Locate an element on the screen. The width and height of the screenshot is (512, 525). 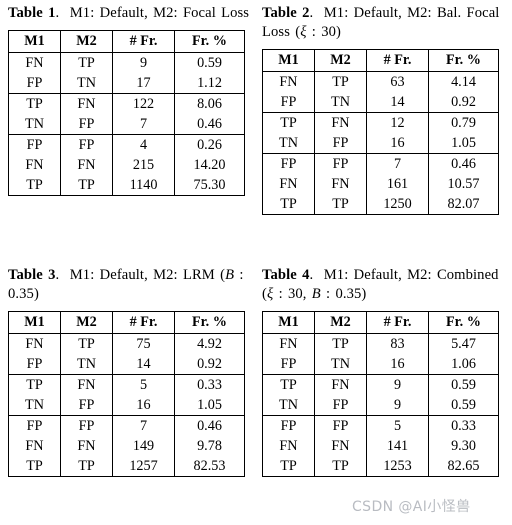
table-row: FN FN 161 10.57 is located at coordinates (380, 184).